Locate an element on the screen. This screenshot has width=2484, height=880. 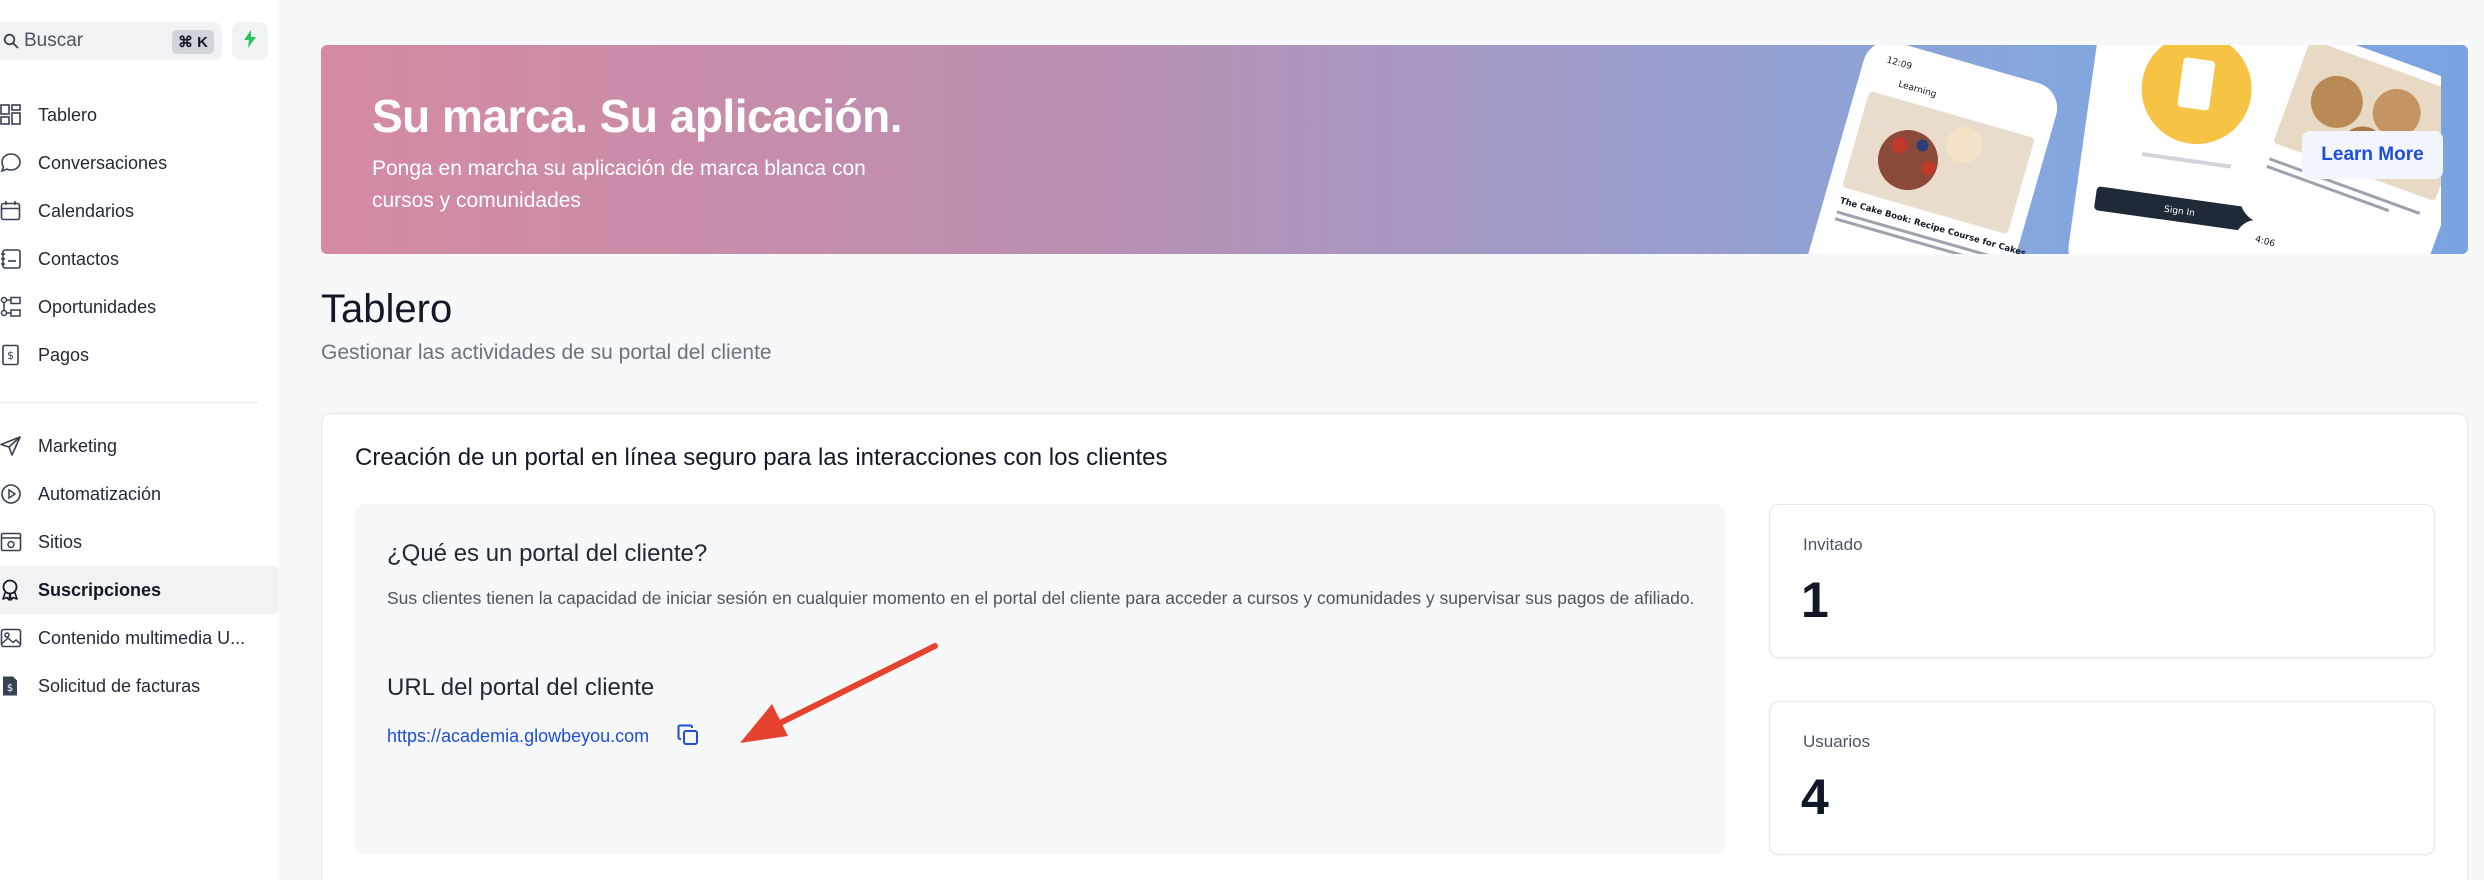
sidebar-item-suscripciones: Suscripciones is located at coordinates (139, 590).